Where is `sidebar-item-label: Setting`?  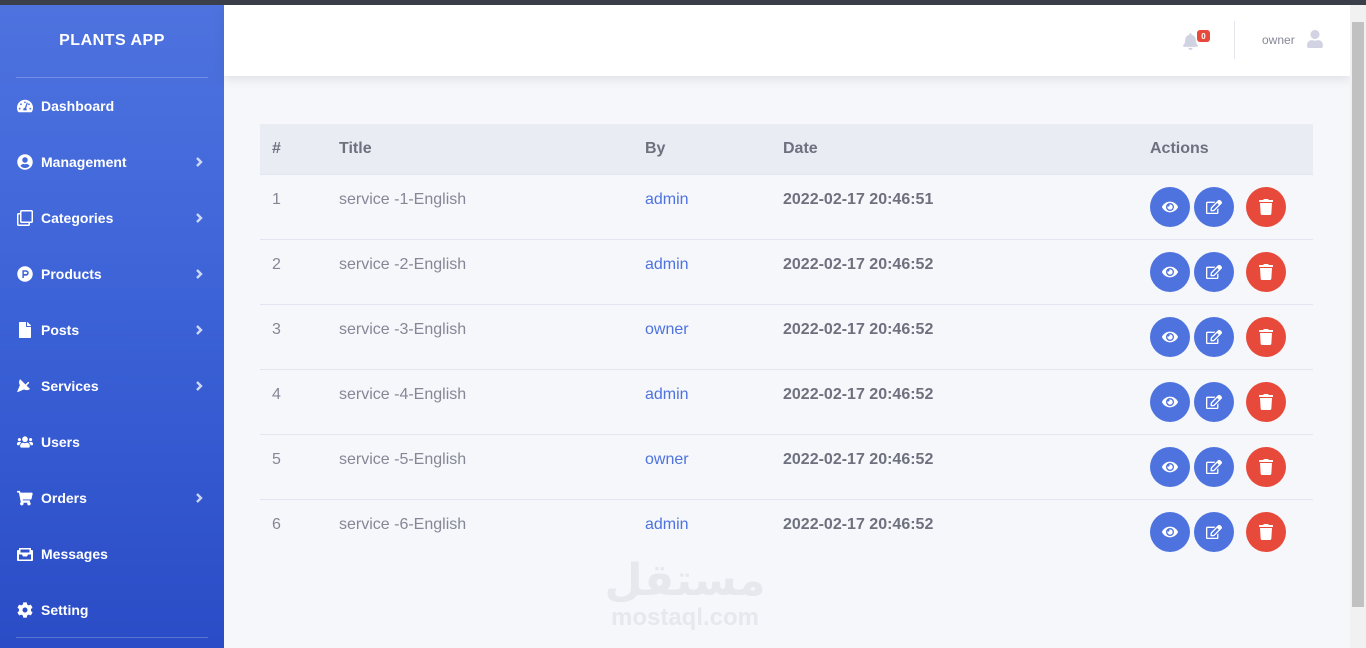 sidebar-item-label: Setting is located at coordinates (65, 610).